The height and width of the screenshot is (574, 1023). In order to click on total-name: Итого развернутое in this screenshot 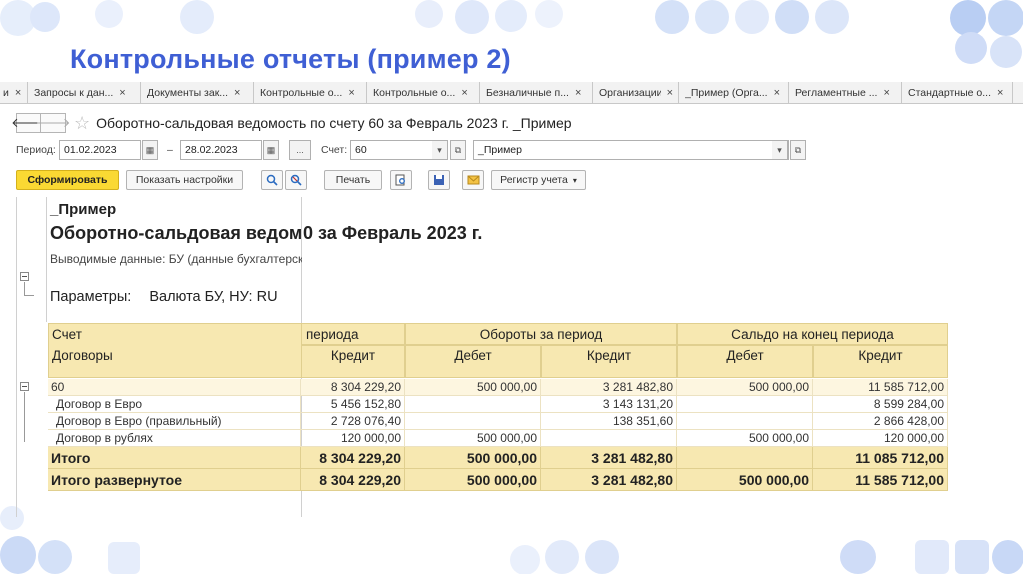, I will do `click(174, 480)`.